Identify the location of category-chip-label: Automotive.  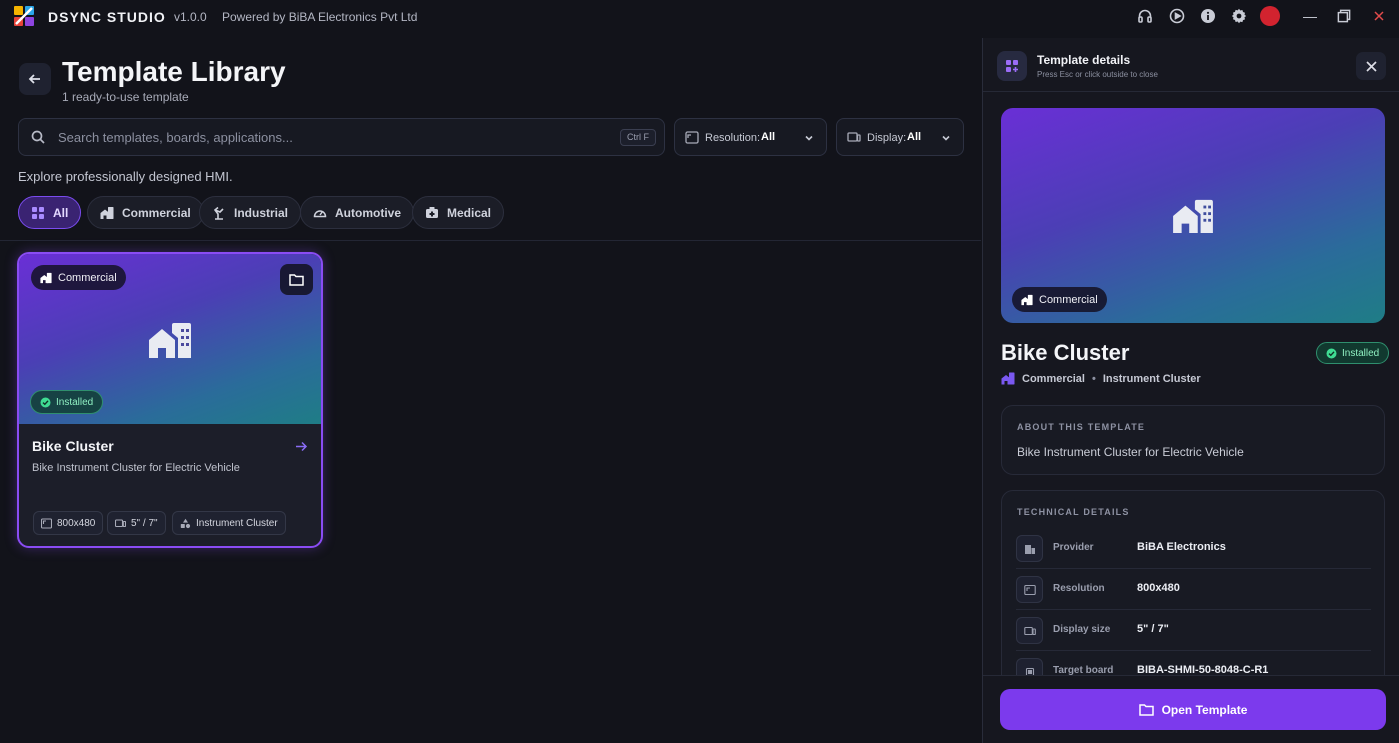
(368, 212).